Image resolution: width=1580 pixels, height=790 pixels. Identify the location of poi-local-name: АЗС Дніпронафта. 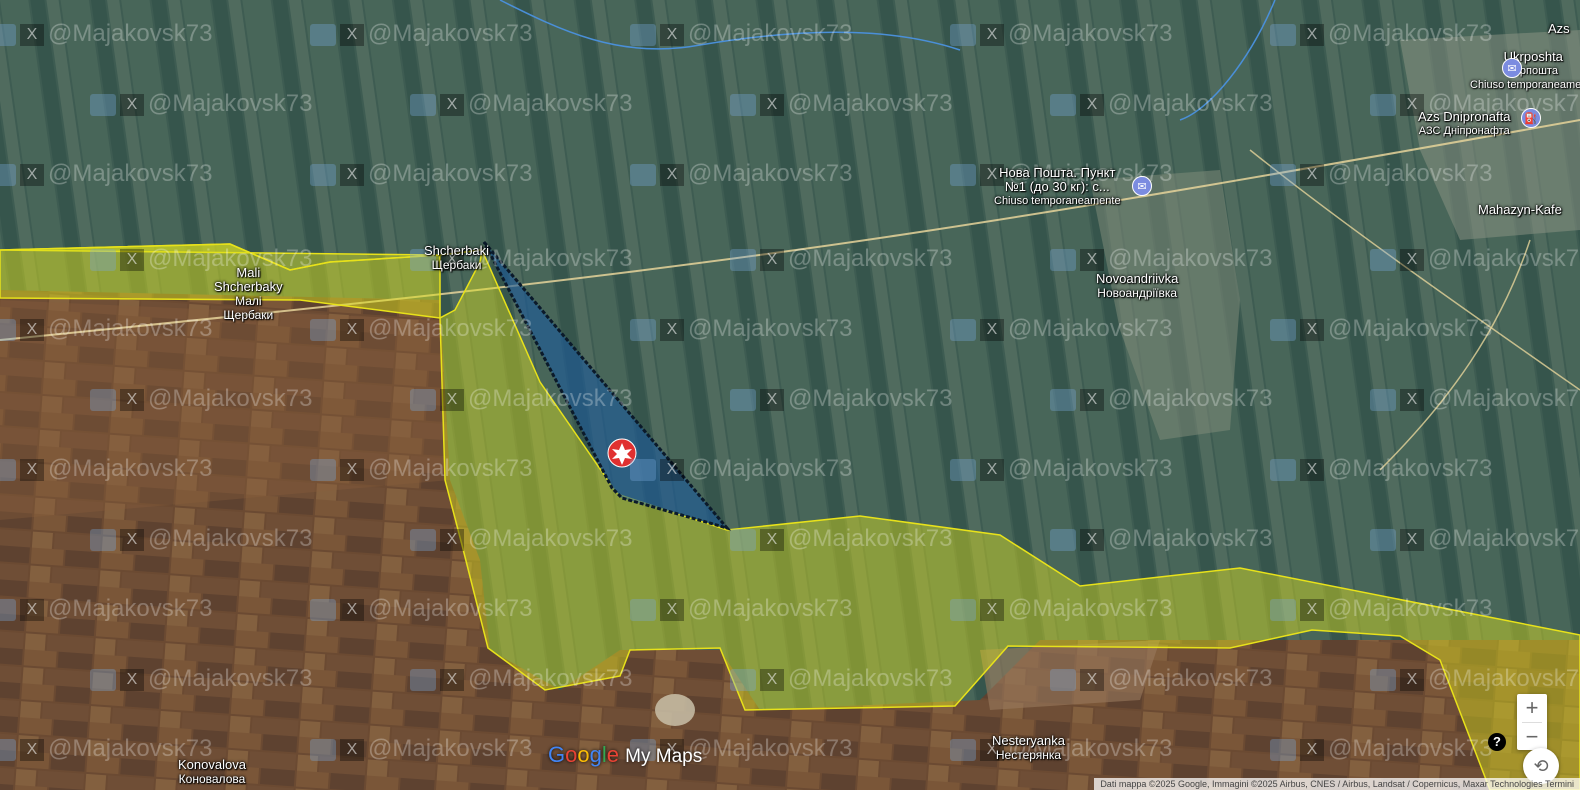
(1464, 131).